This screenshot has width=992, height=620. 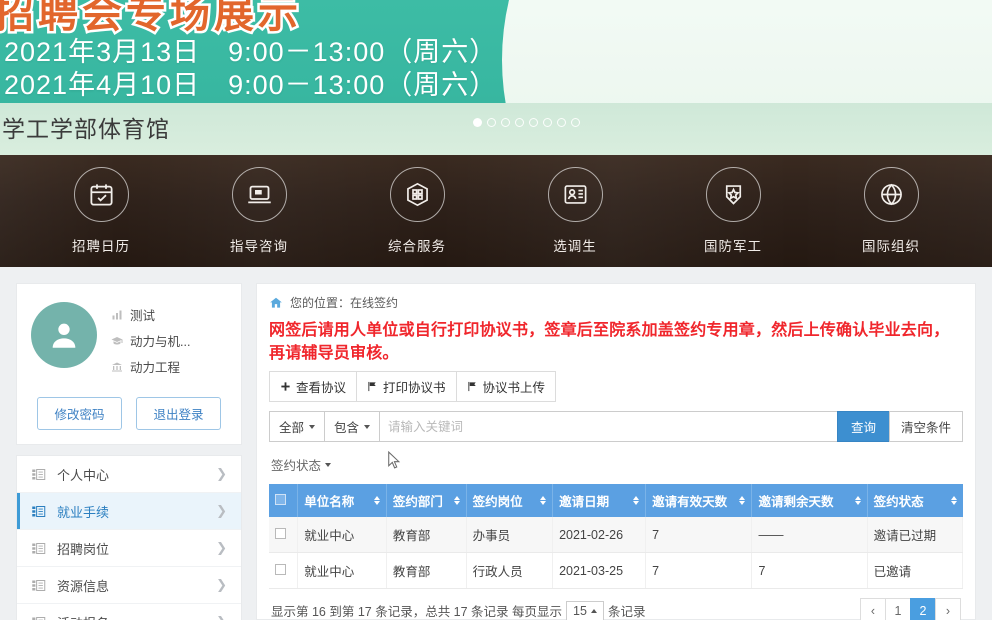 I want to click on next-page-button: ›, so click(x=948, y=609).